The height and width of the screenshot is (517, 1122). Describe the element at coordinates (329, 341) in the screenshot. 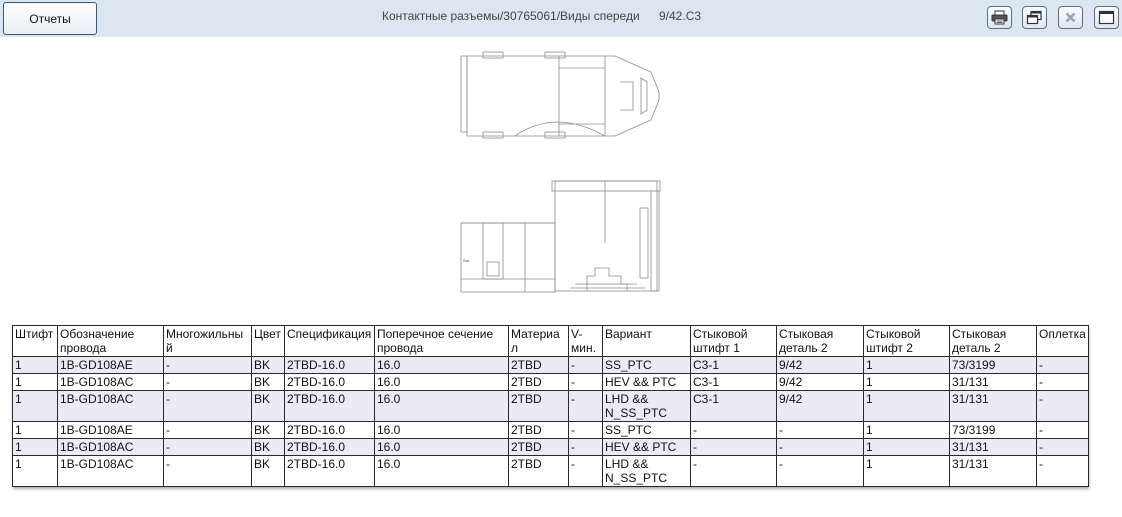

I see `column-header: Спецификация` at that location.